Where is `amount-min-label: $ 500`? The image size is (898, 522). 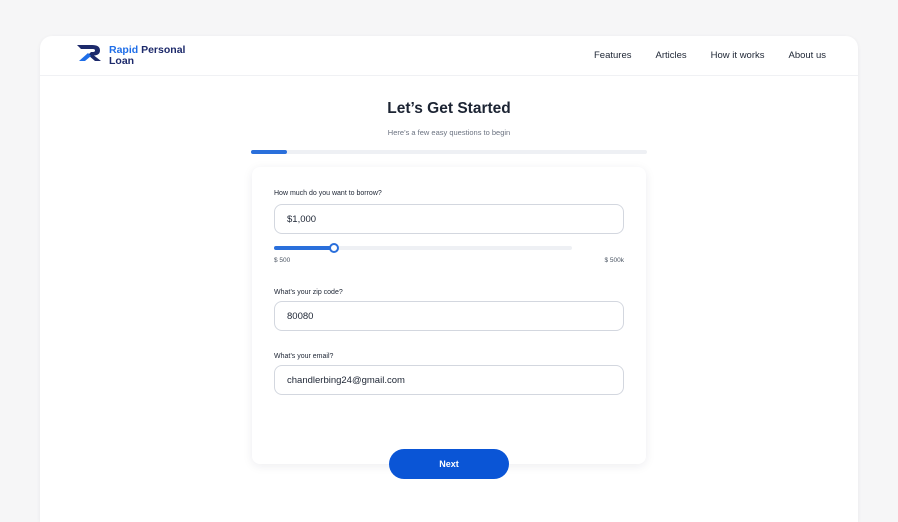
amount-min-label: $ 500 is located at coordinates (282, 260).